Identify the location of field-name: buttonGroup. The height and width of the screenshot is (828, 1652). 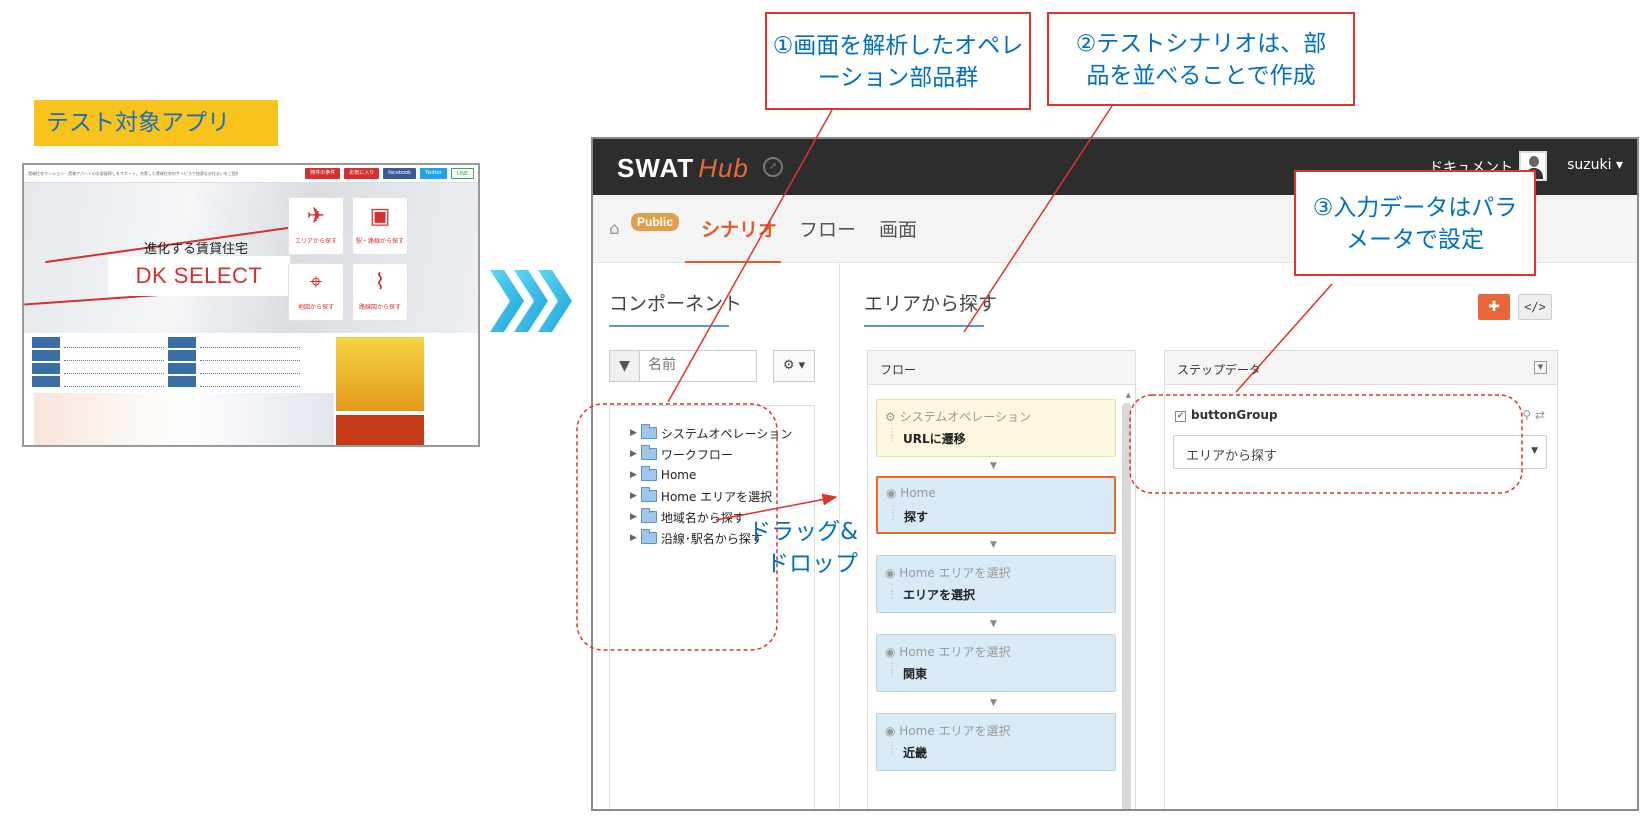
(1234, 415).